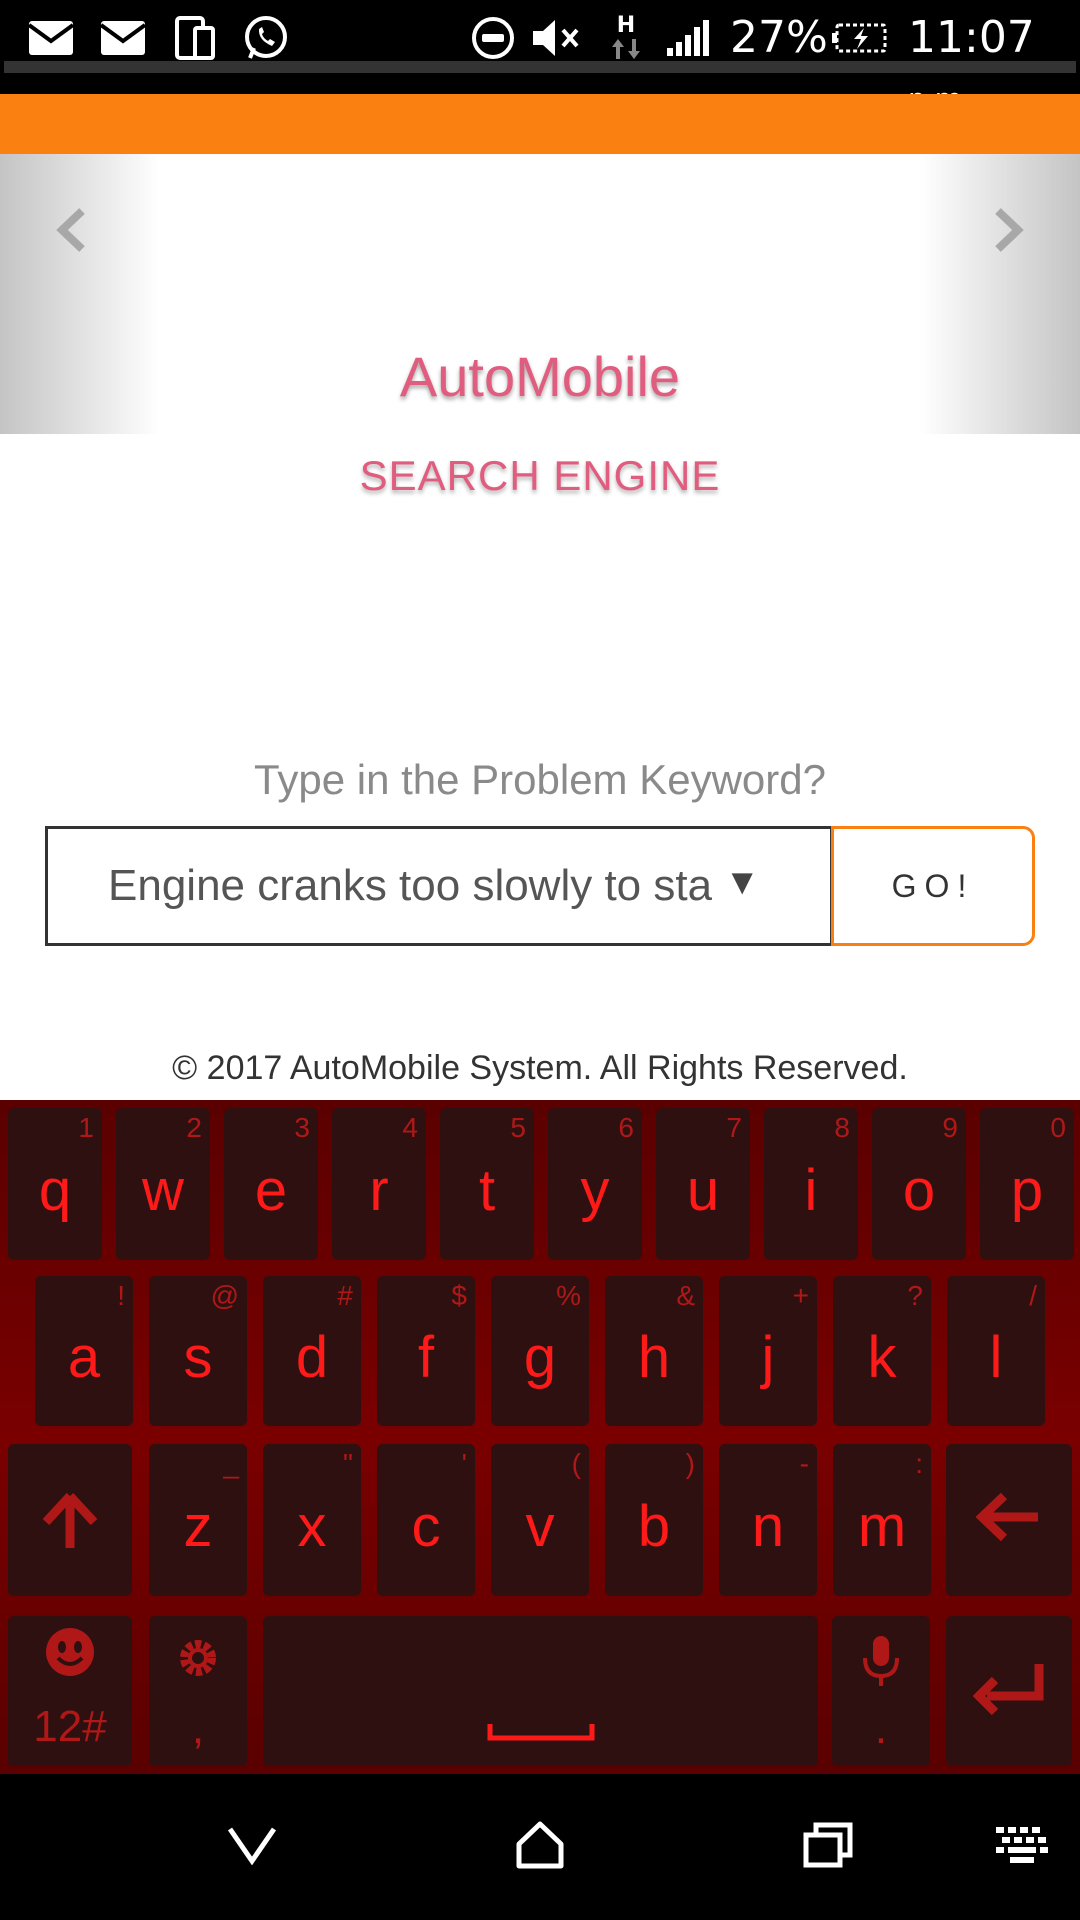 This screenshot has width=1080, height=1920. I want to click on key-k: k?, so click(882, 1351).